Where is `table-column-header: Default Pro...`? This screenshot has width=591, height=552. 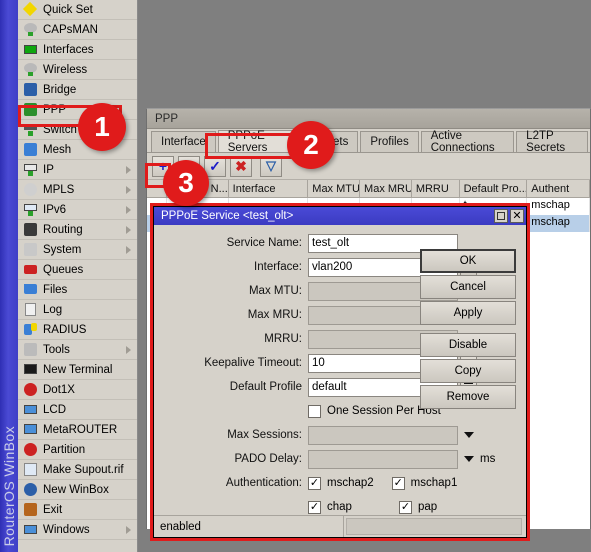
table-column-header: Default Pro... is located at coordinates (494, 188).